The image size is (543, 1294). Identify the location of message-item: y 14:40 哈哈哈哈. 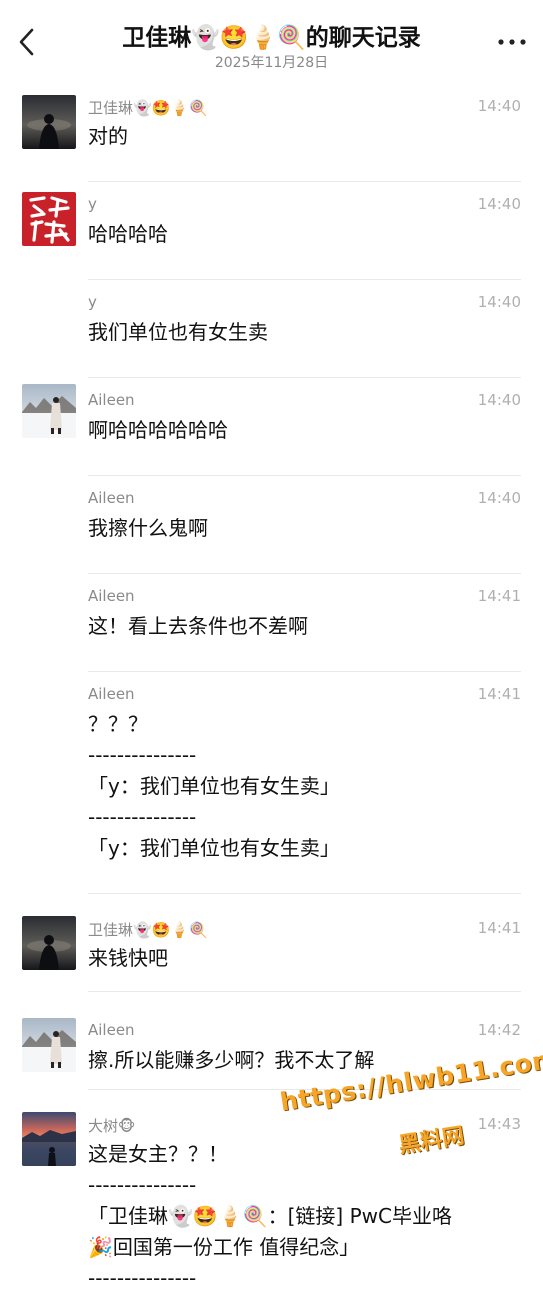
(271, 231).